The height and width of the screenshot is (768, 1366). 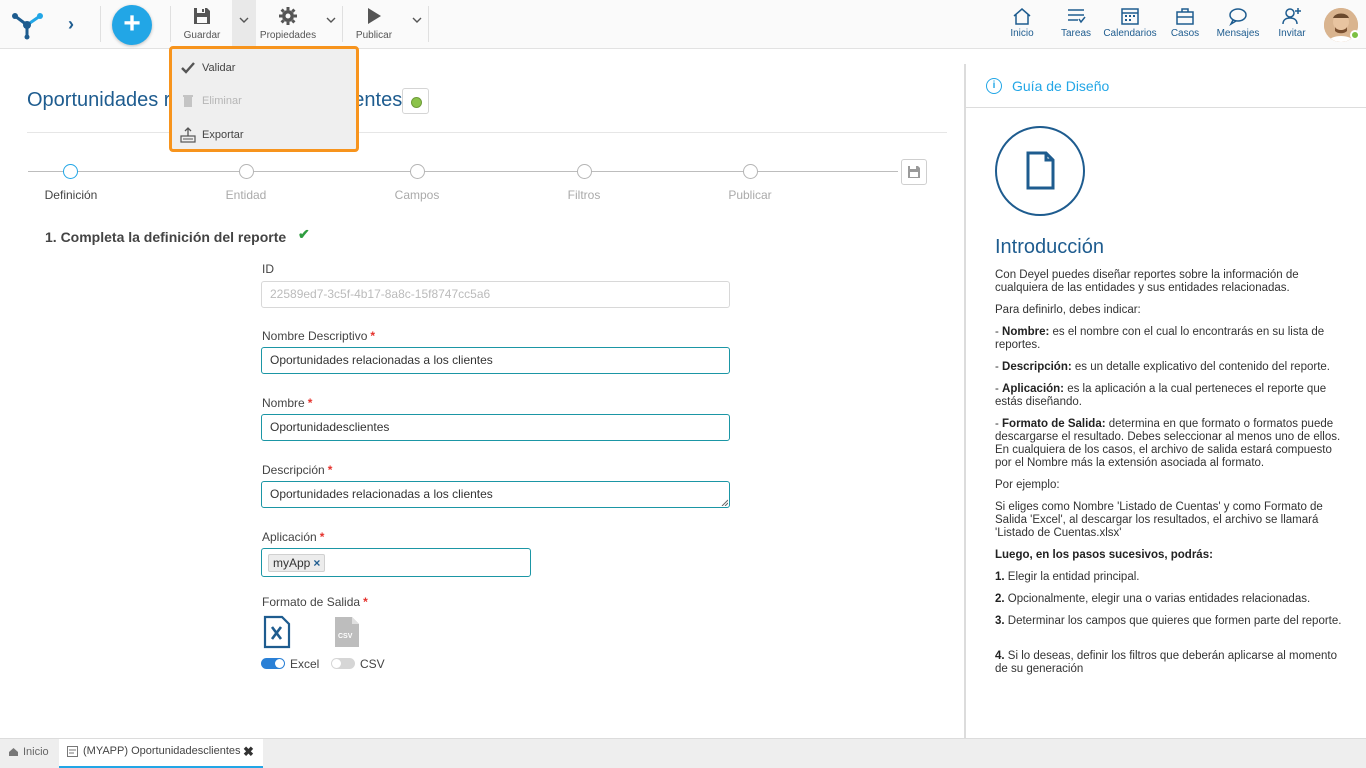 I want to click on step-save-button, so click(x=914, y=172).